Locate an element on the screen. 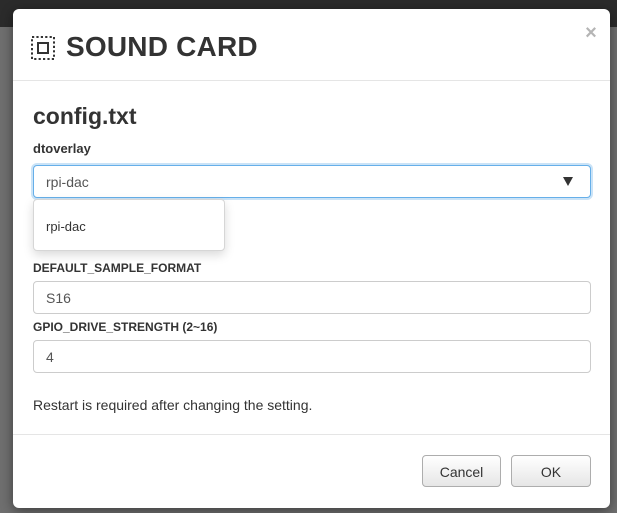  dtoverlay-dropdown-menu: rpi-dac is located at coordinates (129, 225).